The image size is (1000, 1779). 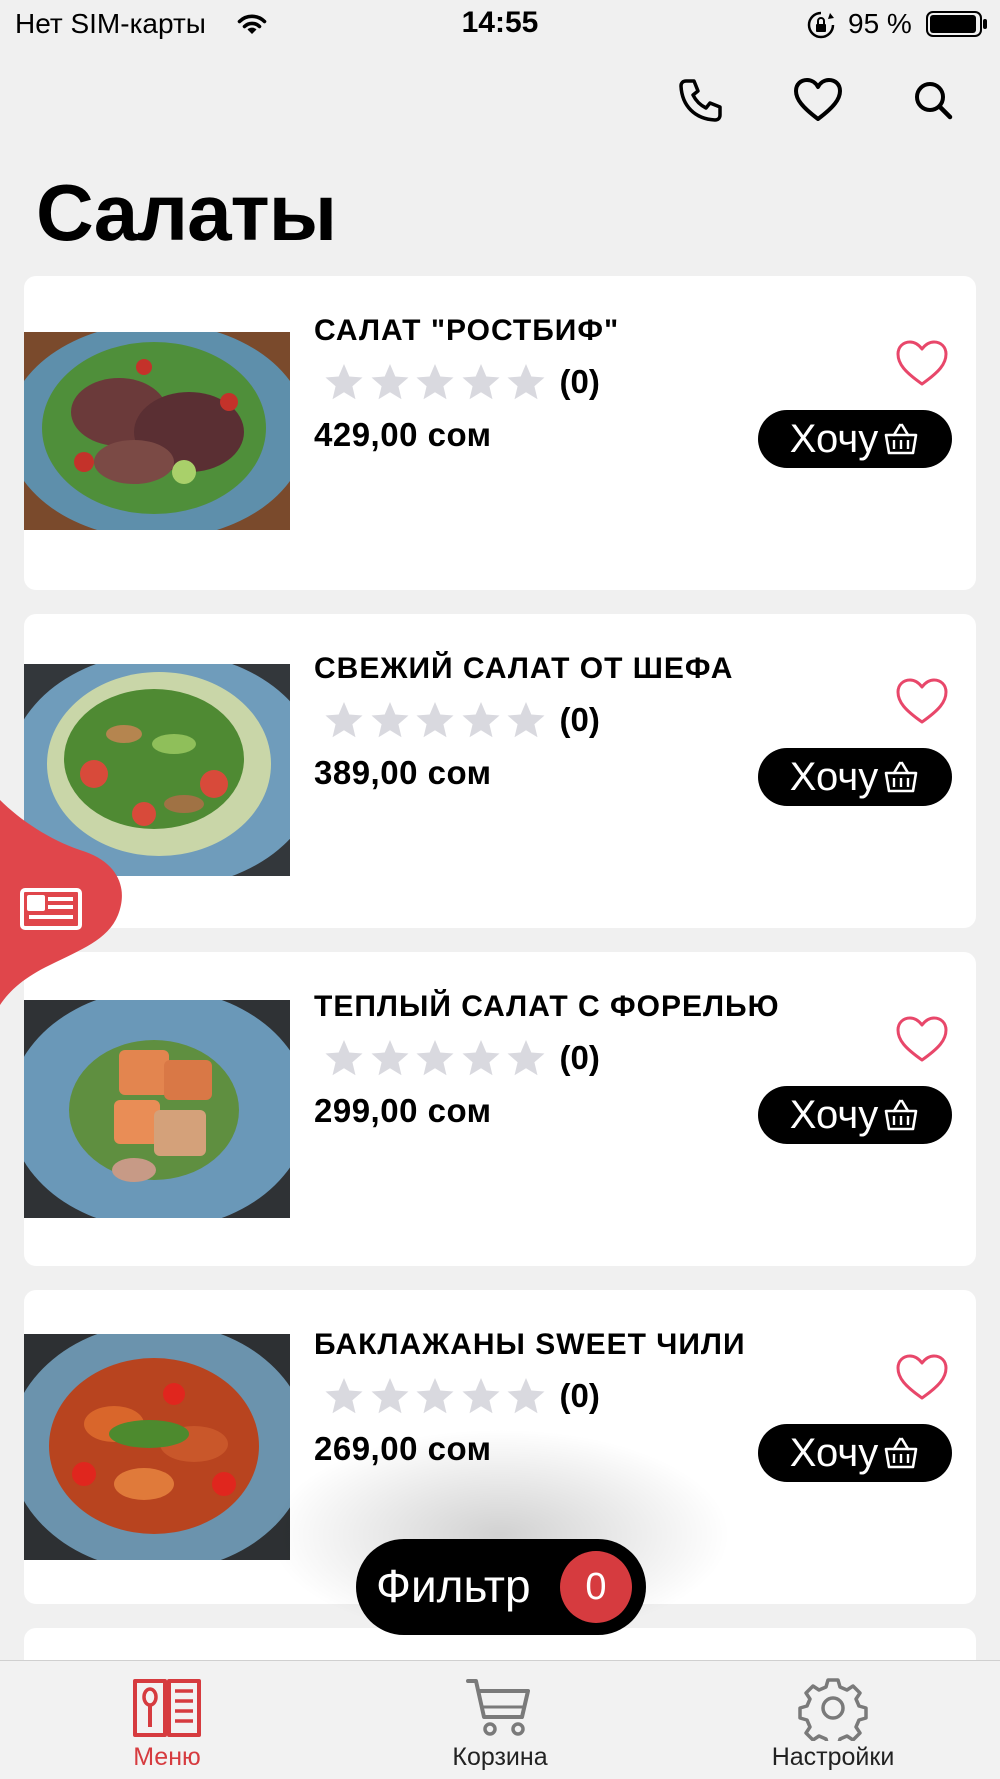 I want to click on tab-bar: Меню Корзина Настройки, so click(x=500, y=1719).